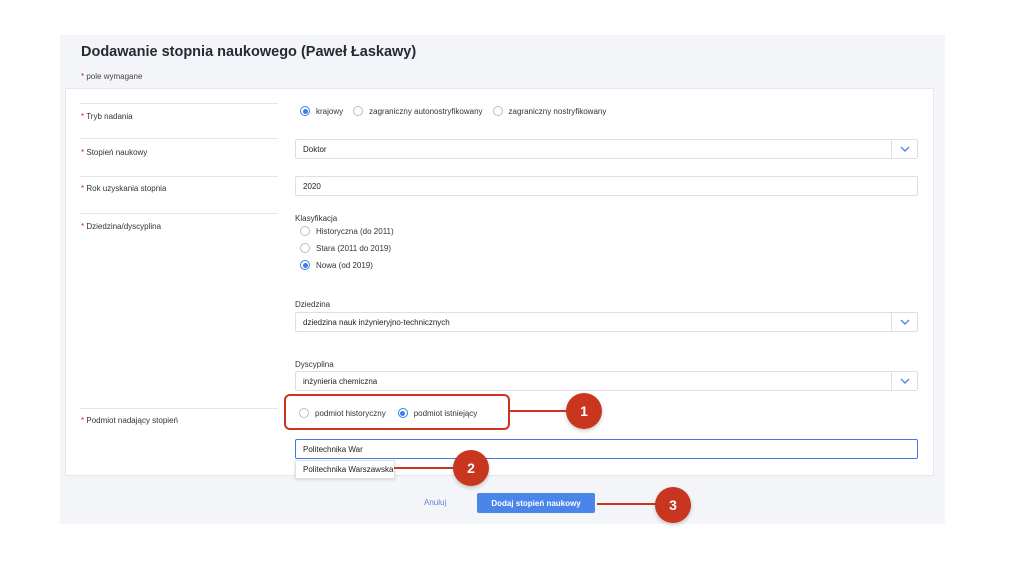  Describe the element at coordinates (606, 381) in the screenshot. I see `dyscyplina-select: inżynieria chemiczna` at that location.